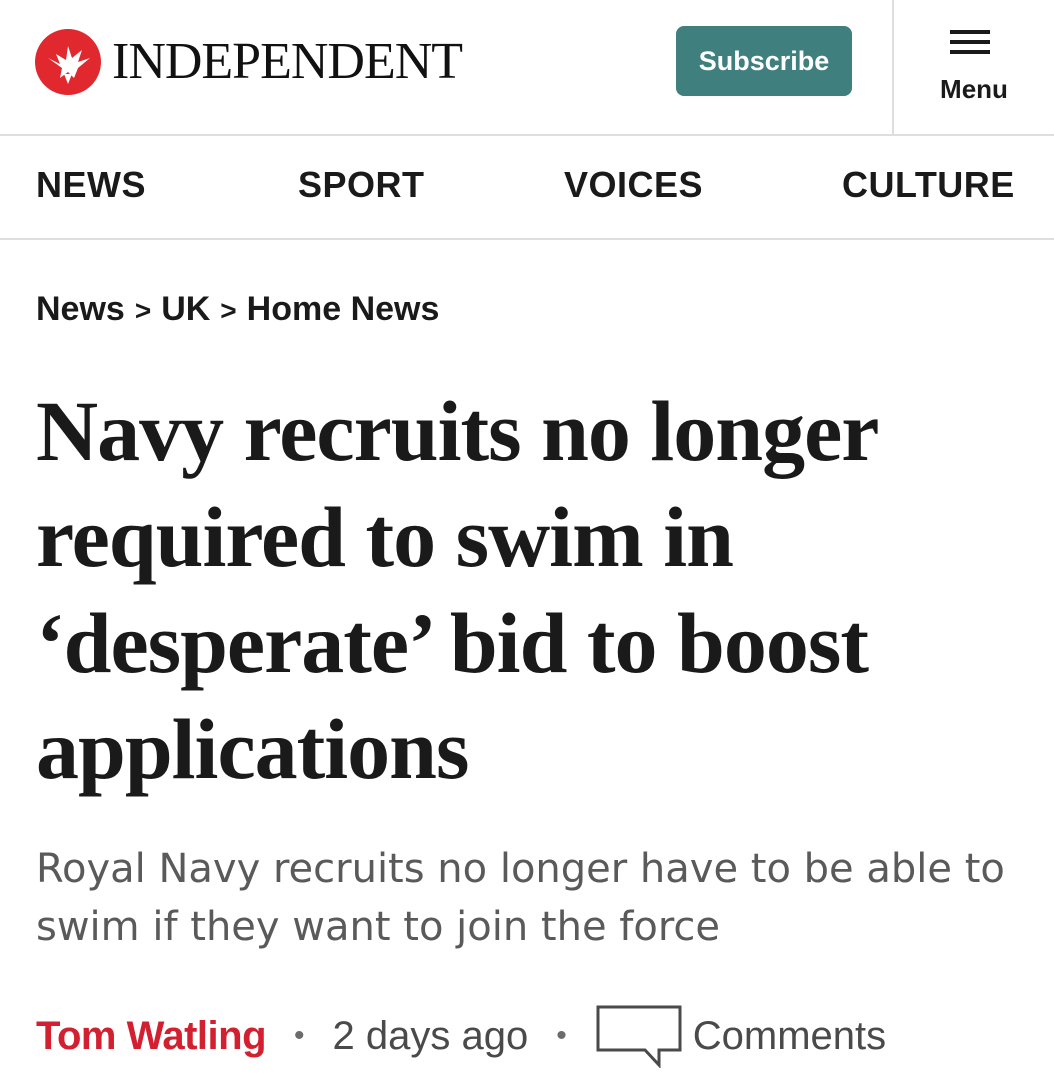  I want to click on comments-link: Comments, so click(740, 1036).